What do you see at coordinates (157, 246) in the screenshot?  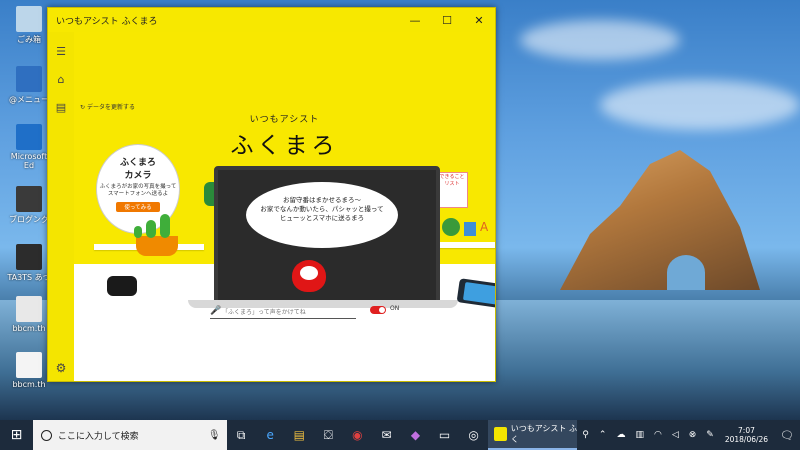 I see `plant-pot` at bounding box center [157, 246].